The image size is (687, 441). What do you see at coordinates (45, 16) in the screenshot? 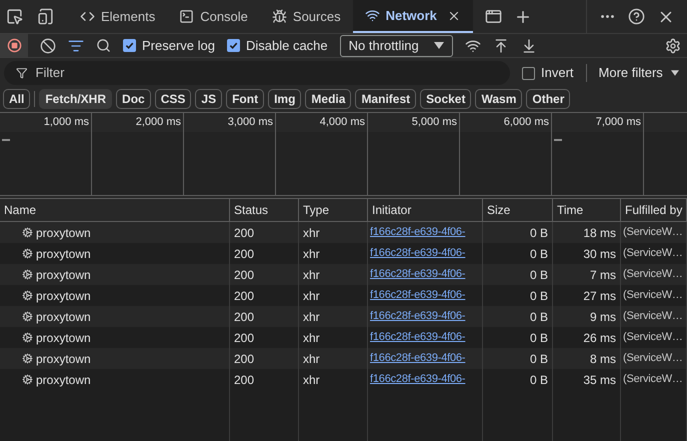
I see `device-toolbar-icon` at bounding box center [45, 16].